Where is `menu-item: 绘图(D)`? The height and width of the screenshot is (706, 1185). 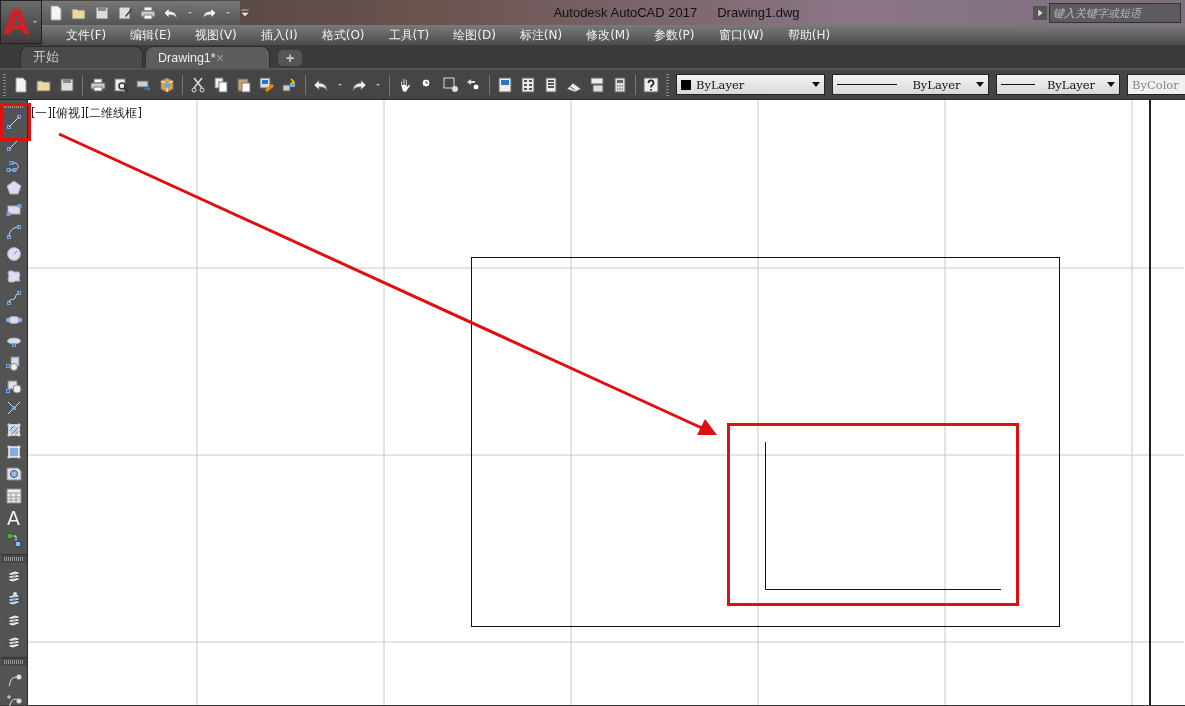 menu-item: 绘图(D) is located at coordinates (474, 35).